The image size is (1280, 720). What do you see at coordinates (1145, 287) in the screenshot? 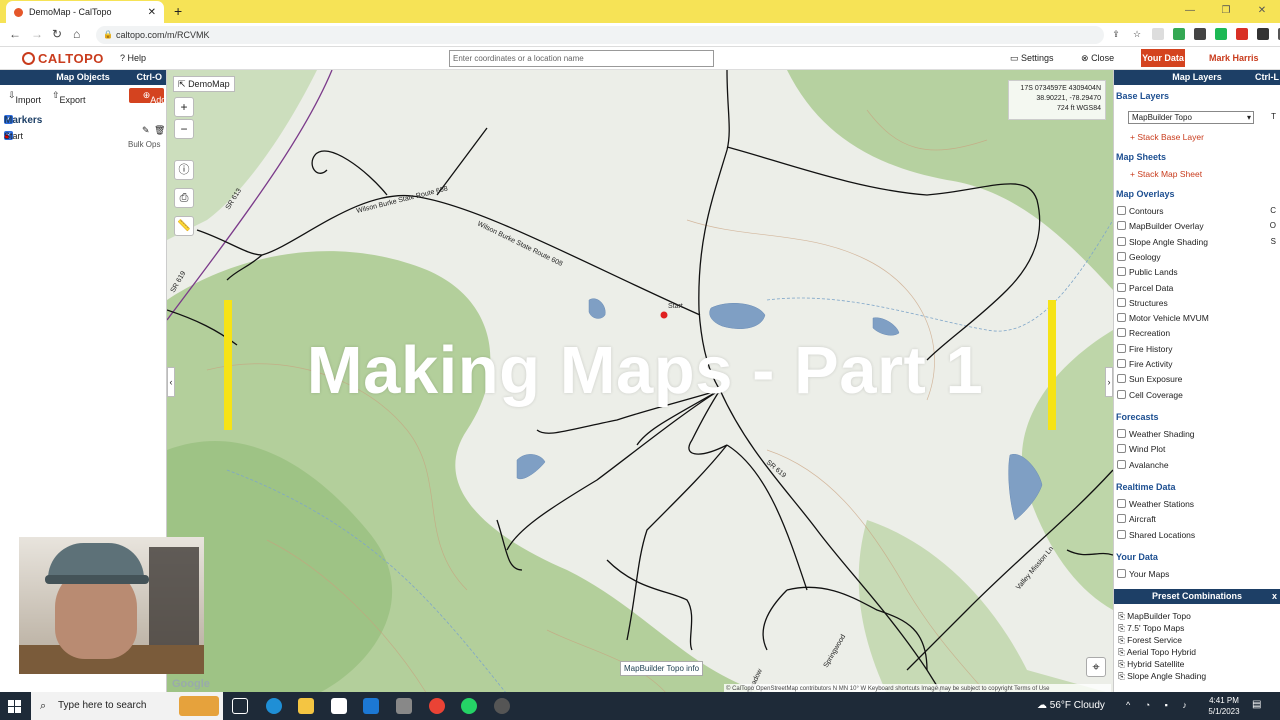
I see `overlay-item: Parcel Data` at bounding box center [1145, 287].